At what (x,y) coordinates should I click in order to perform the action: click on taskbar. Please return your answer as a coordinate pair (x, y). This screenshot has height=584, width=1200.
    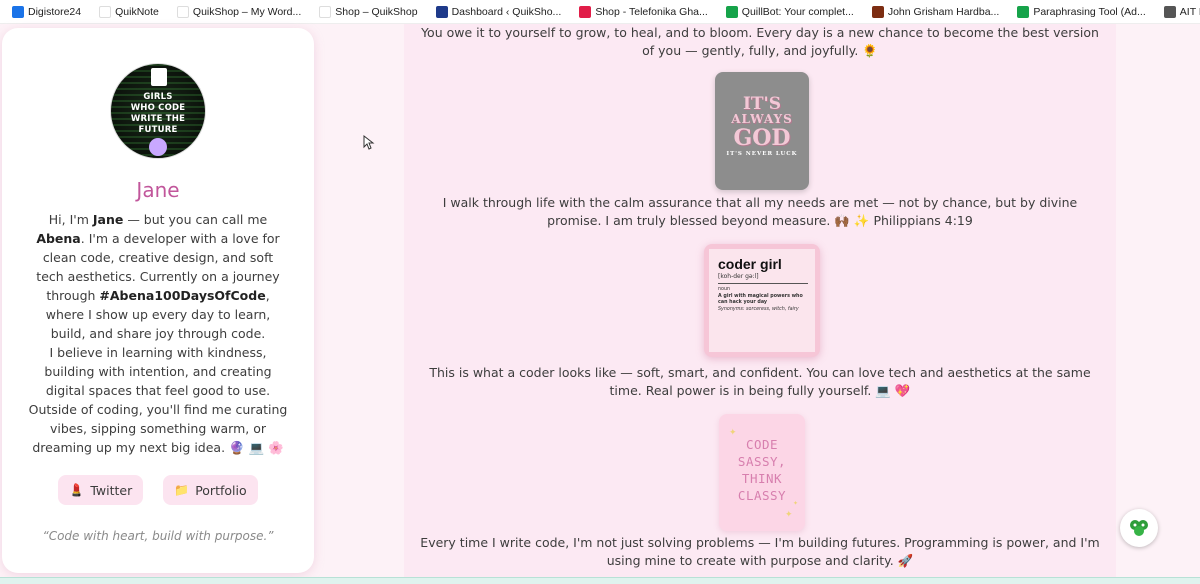
    Looking at the image, I should click on (600, 580).